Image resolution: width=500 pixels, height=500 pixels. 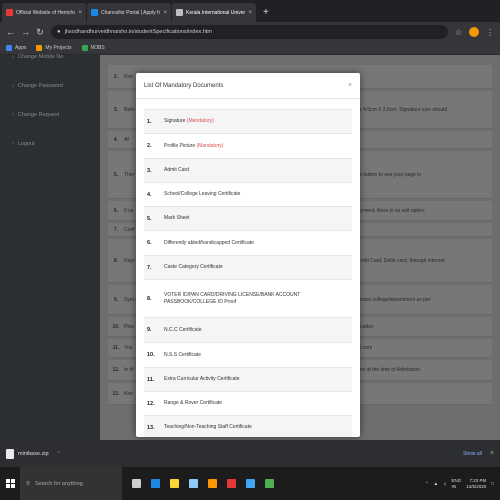 I want to click on download-filename: minibase.zip, so click(x=33, y=453).